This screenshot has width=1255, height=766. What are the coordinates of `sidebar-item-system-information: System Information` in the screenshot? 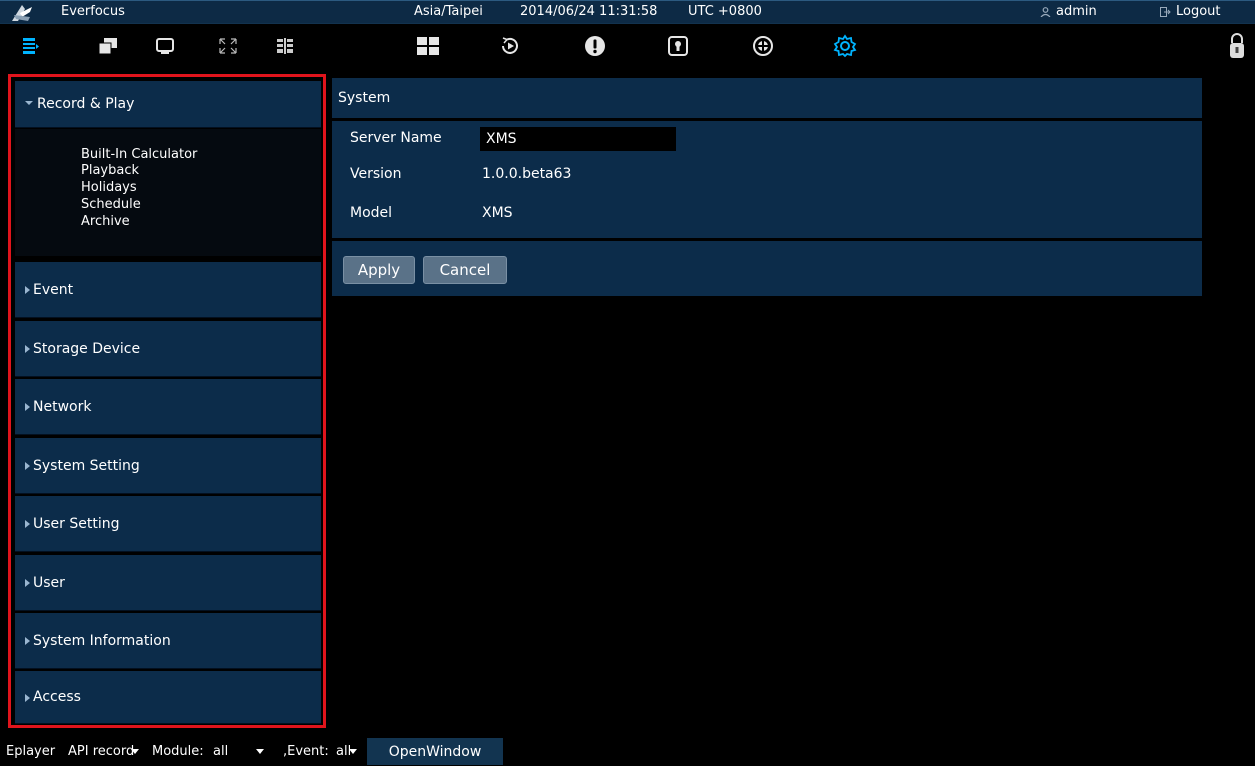 It's located at (168, 641).